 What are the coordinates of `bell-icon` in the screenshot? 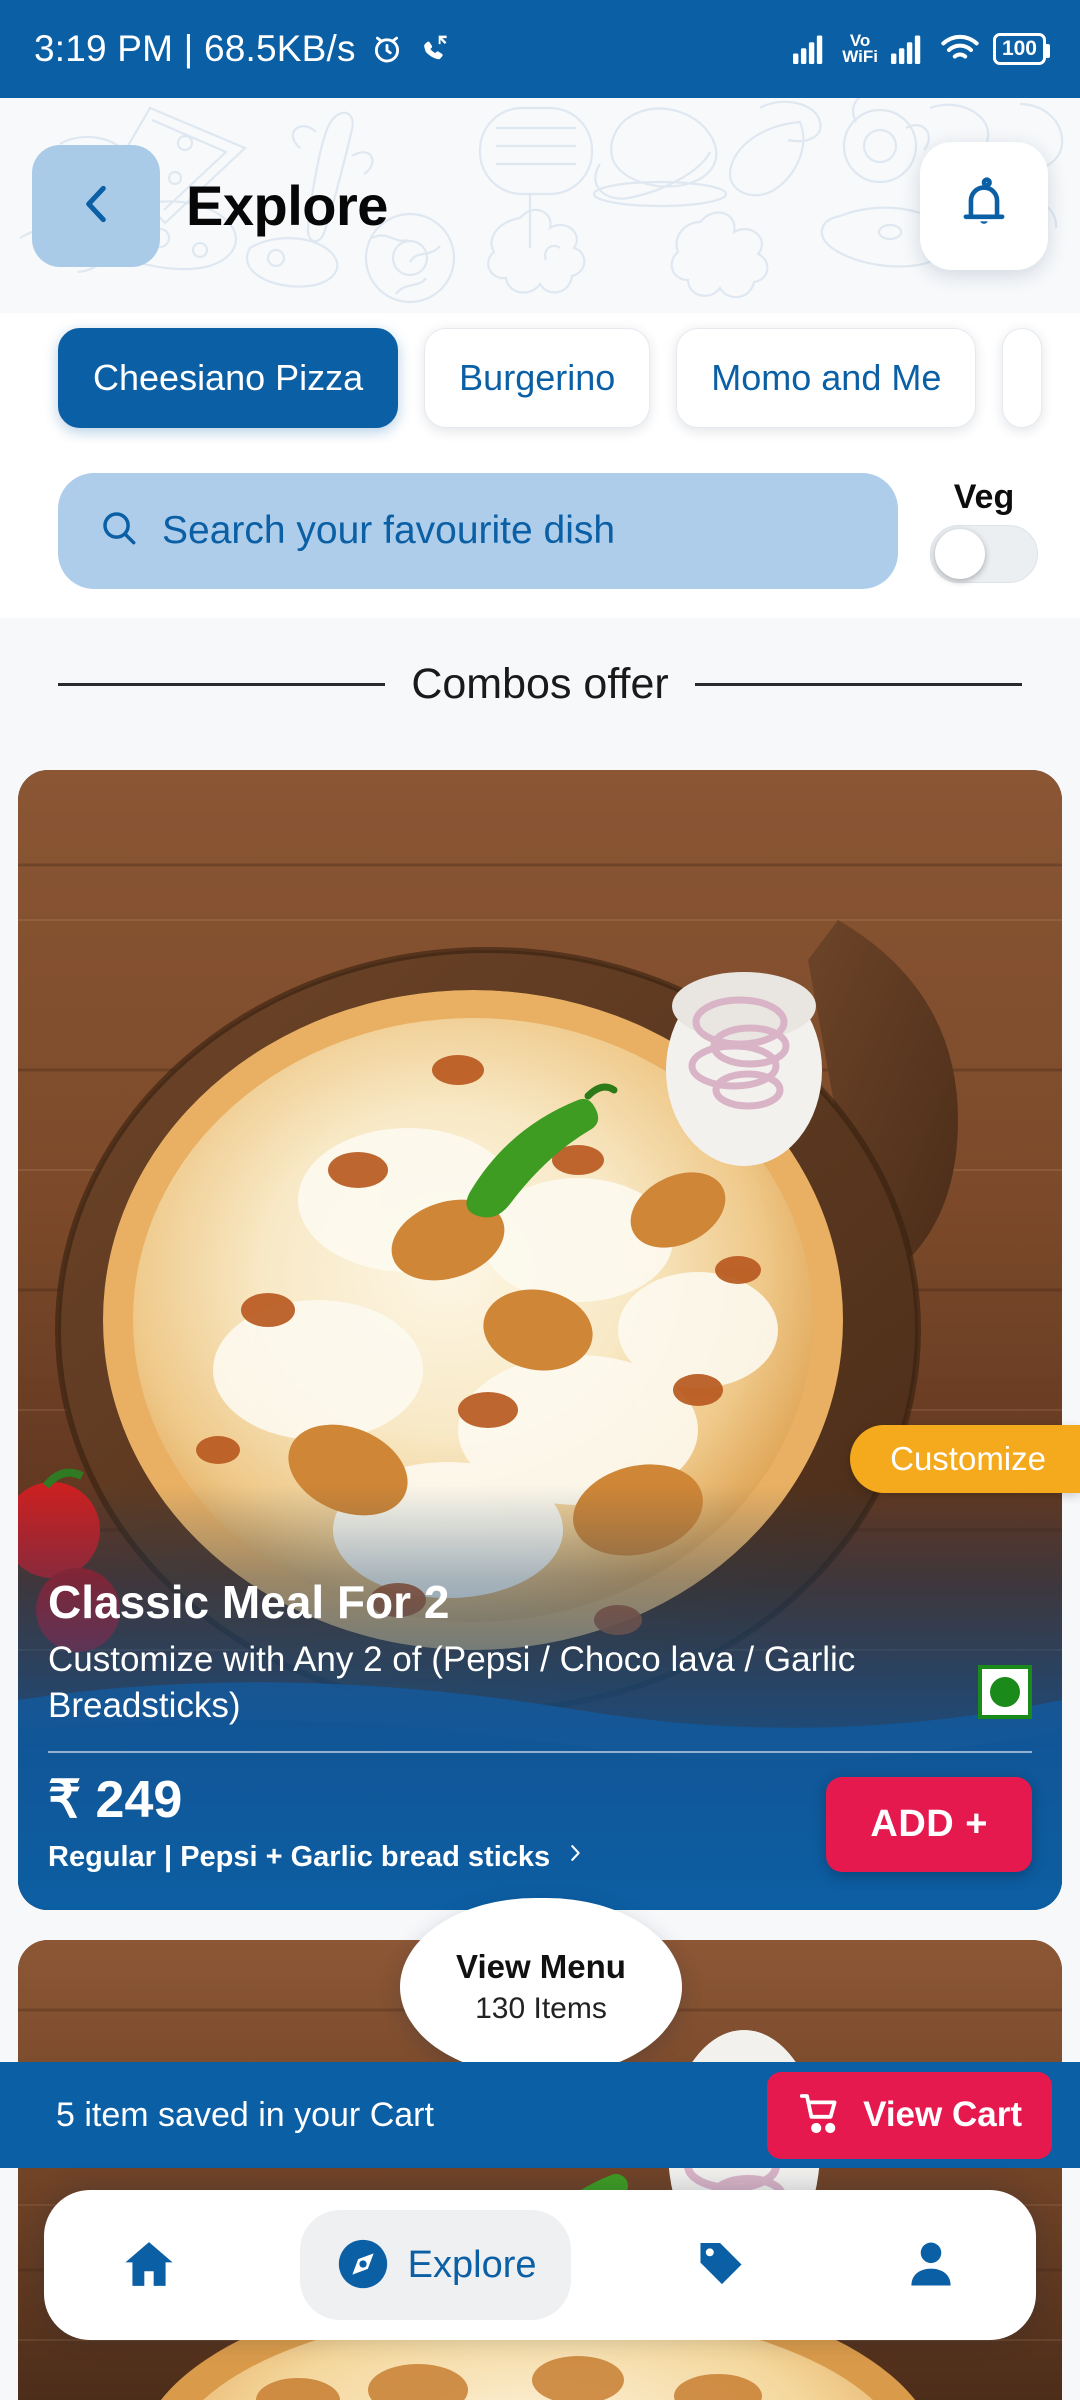 It's located at (984, 205).